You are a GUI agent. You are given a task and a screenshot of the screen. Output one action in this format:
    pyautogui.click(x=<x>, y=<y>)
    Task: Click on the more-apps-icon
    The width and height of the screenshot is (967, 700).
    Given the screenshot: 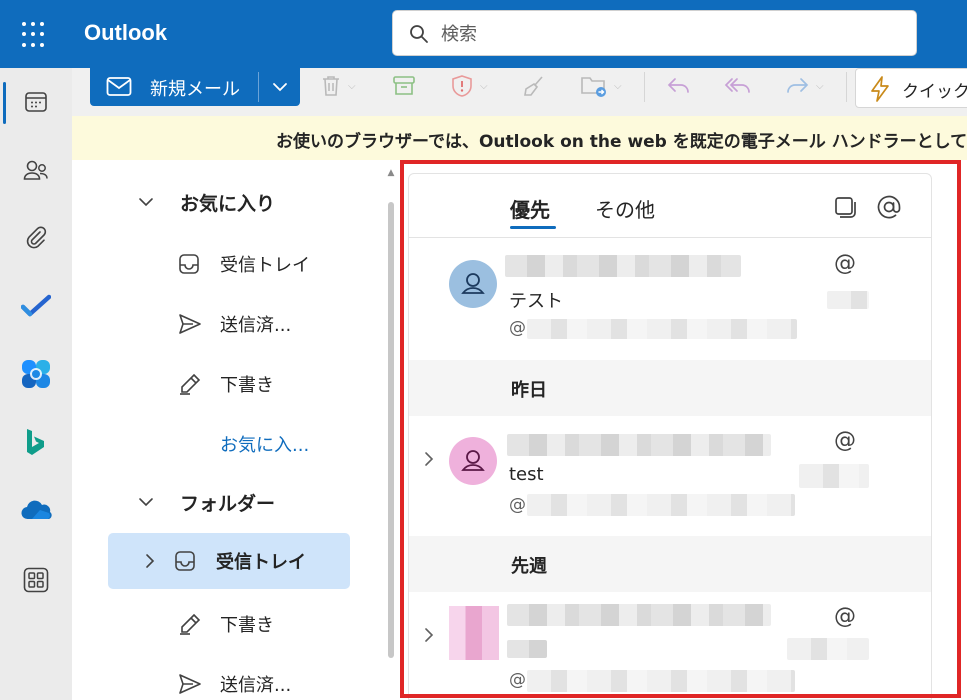 What is the action you would take?
    pyautogui.click(x=36, y=580)
    